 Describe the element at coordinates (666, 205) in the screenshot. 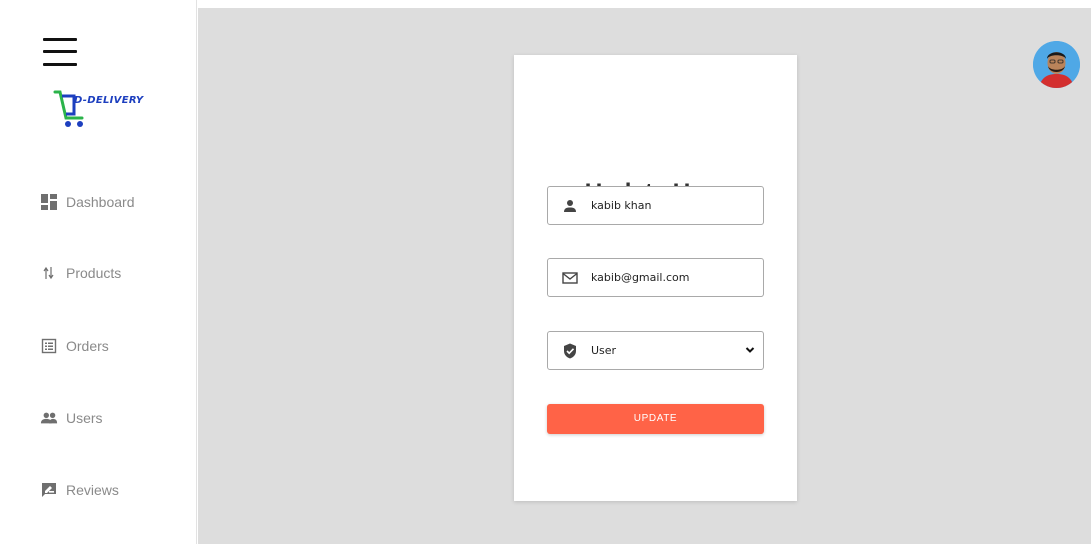

I see `name-input` at that location.